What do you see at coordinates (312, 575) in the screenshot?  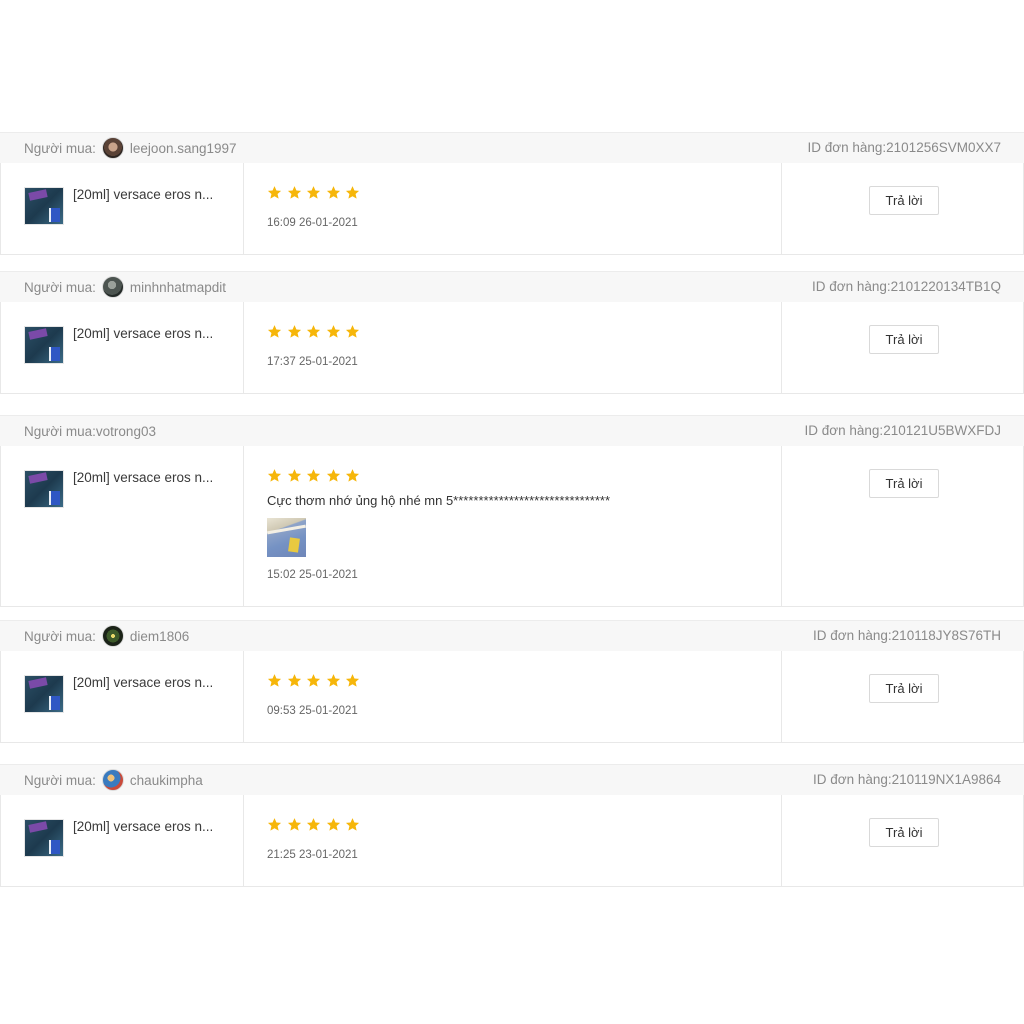 I see `review-date: 15:02 25-01-2021` at bounding box center [312, 575].